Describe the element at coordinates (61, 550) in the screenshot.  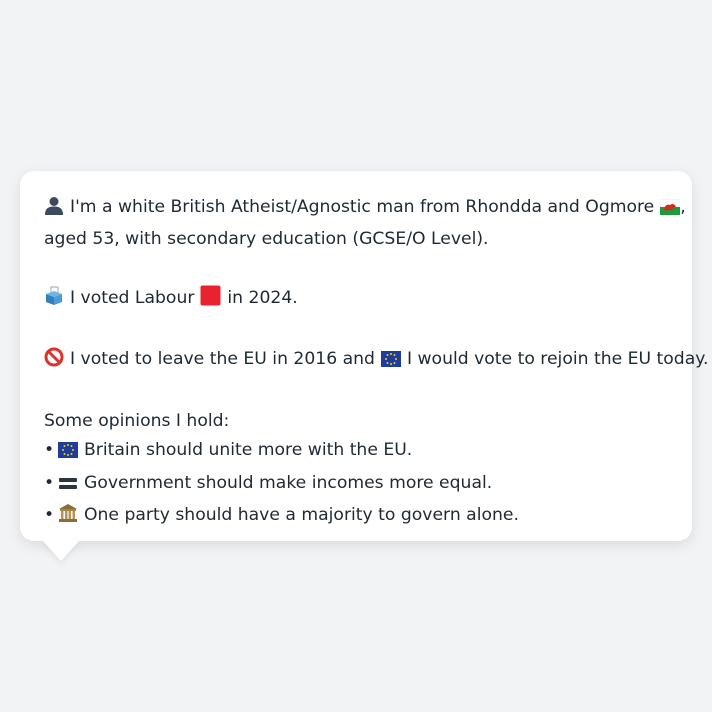
I see `bubble-tail` at that location.